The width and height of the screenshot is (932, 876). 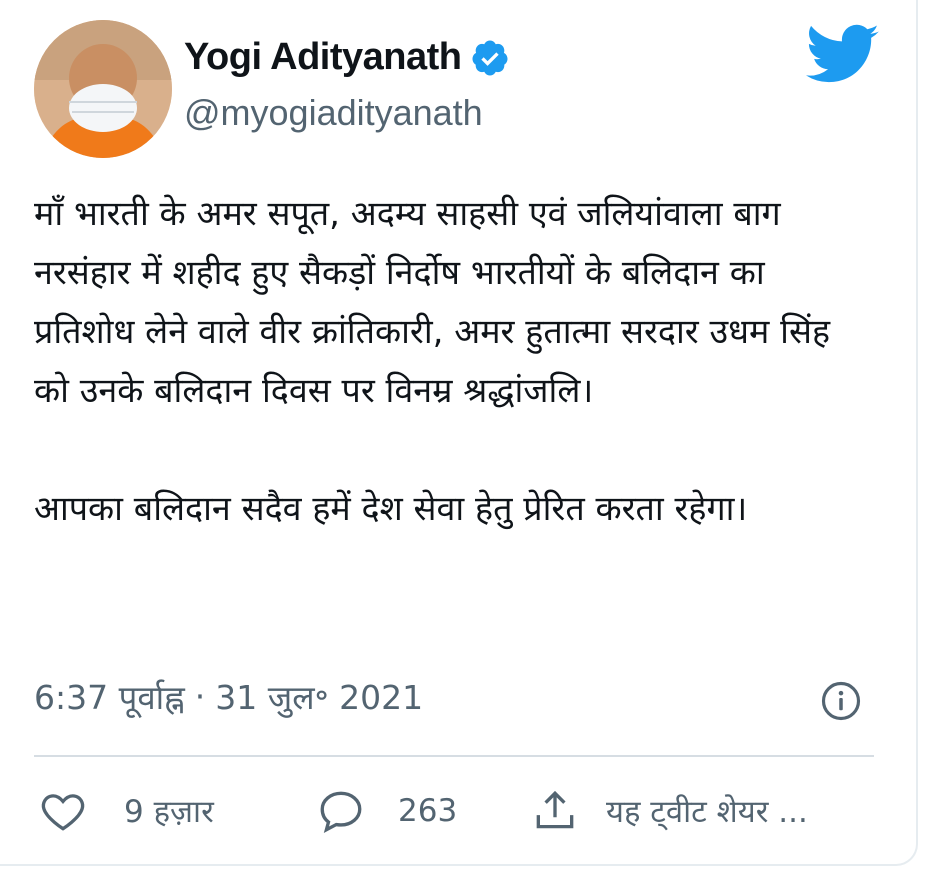 I want to click on like-button: 9 हज़ार, so click(x=126, y=811).